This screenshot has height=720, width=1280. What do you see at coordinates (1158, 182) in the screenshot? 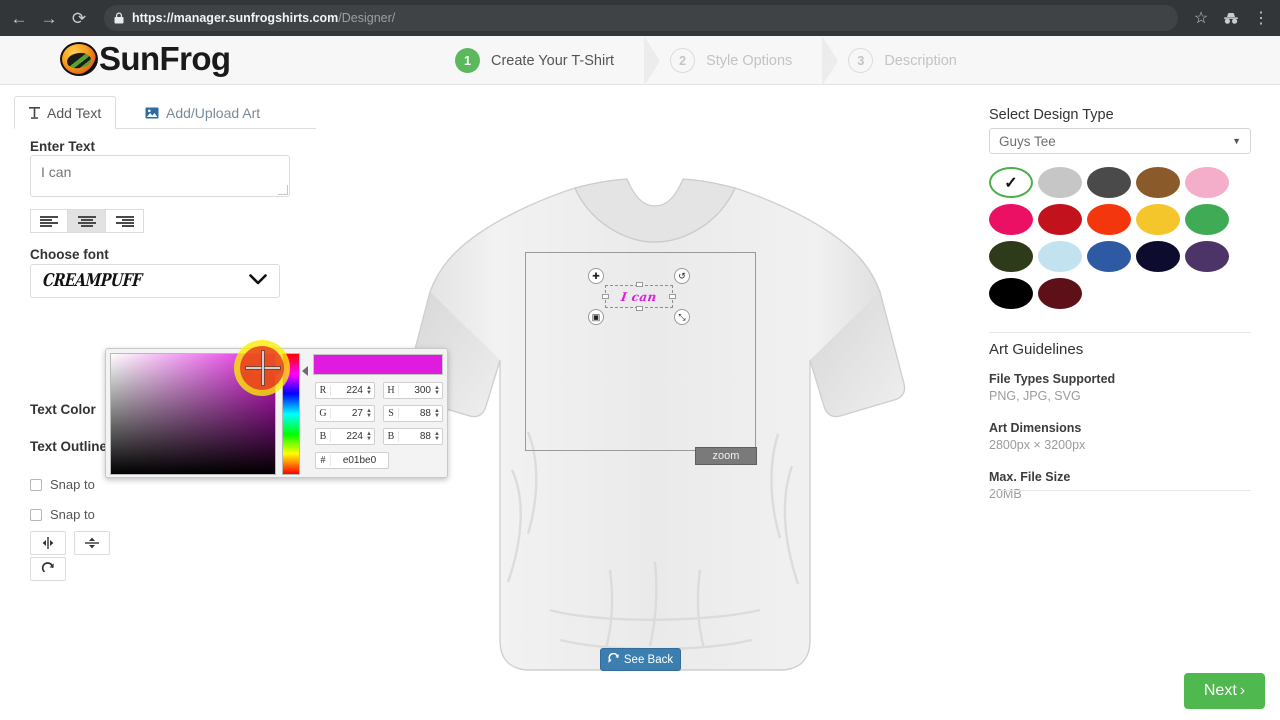
I see `swatch-brown` at bounding box center [1158, 182].